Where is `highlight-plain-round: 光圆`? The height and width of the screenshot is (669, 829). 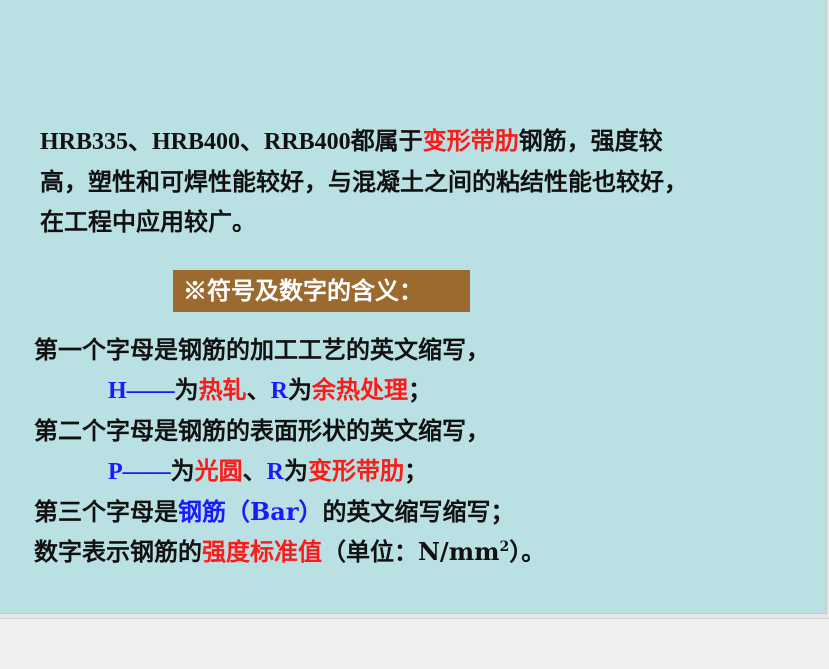
highlight-plain-round: 光圆 is located at coordinates (218, 470).